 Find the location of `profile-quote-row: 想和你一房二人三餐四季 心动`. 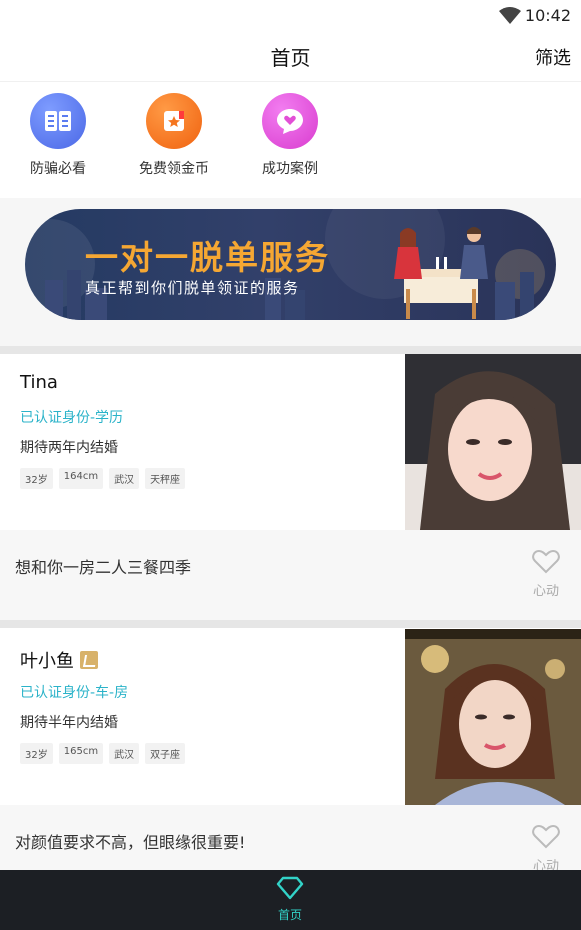

profile-quote-row: 想和你一房二人三餐四季 心动 is located at coordinates (290, 575).